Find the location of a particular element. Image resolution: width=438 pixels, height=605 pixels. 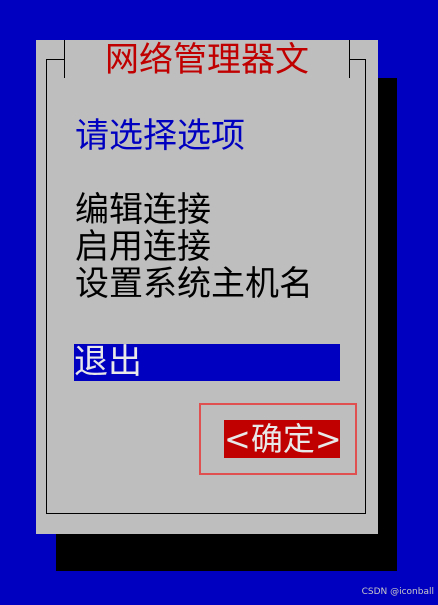

ok-button: <确定> is located at coordinates (283, 439).